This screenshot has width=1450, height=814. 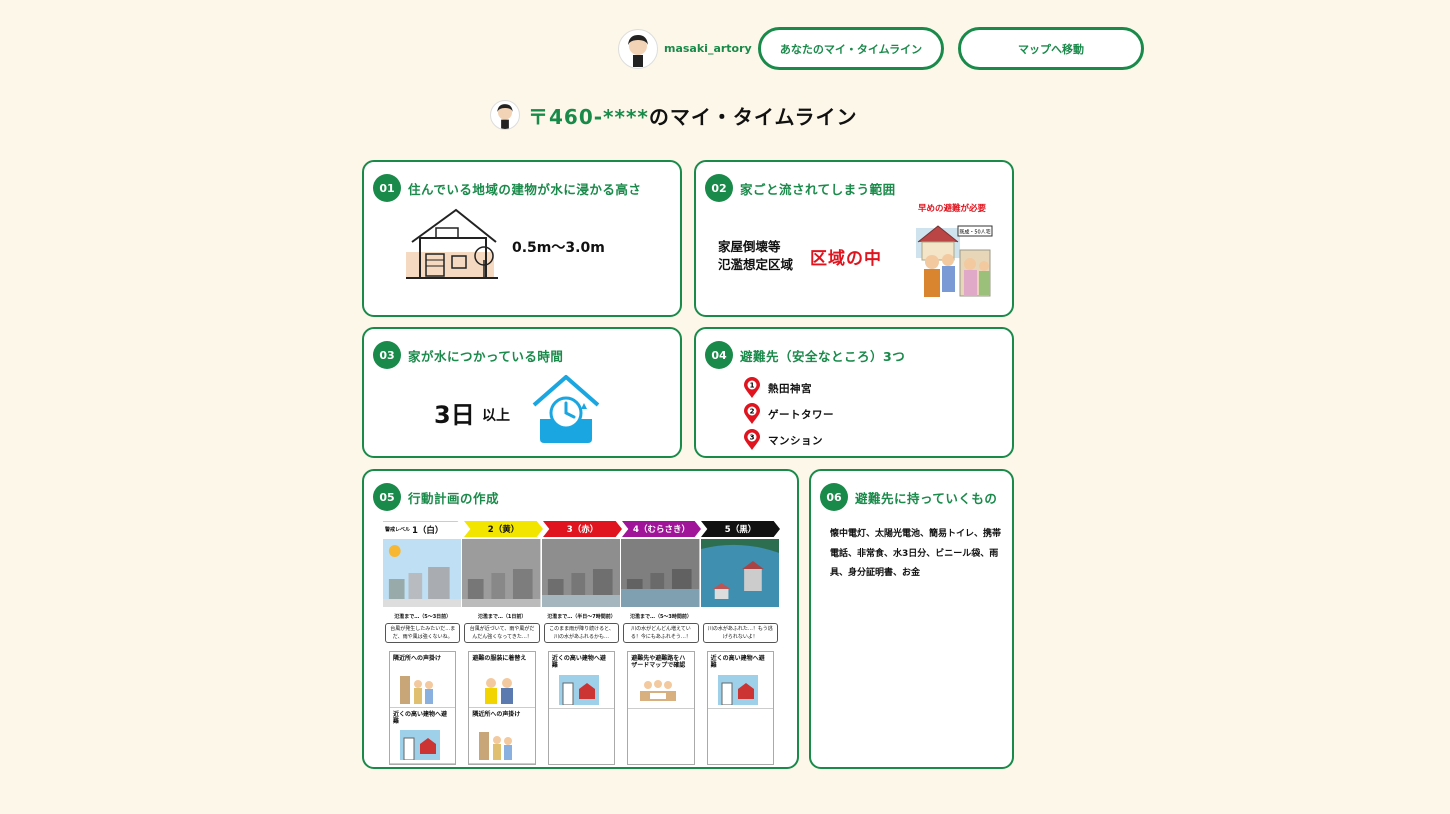 I want to click on card-header: 01 住んでいる地域の建物が水に浸かる高さ, so click(x=507, y=188).